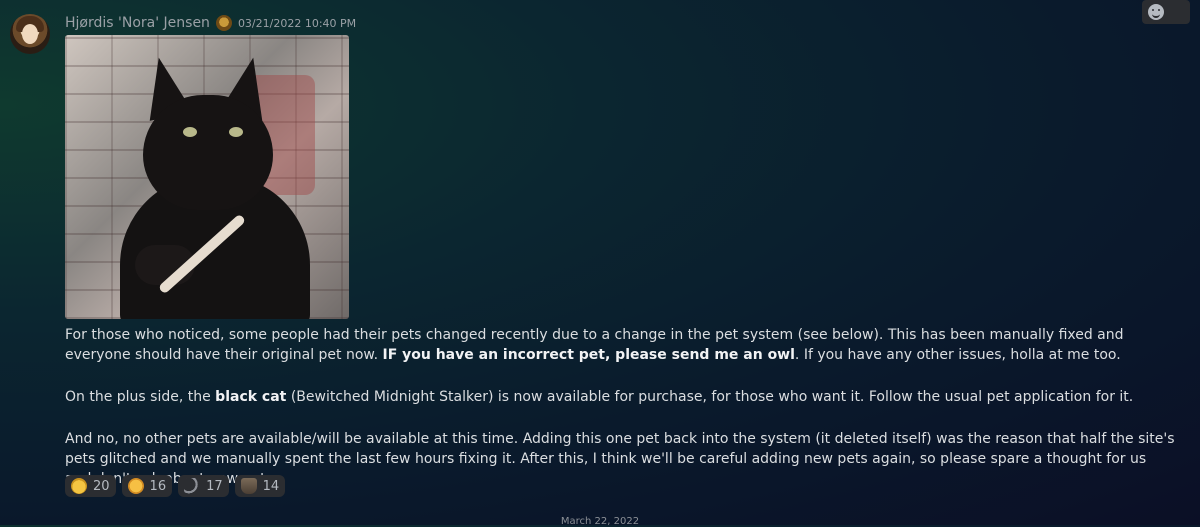 The height and width of the screenshot is (527, 1200). What do you see at coordinates (190, 132) in the screenshot?
I see `cat-eye-left` at bounding box center [190, 132].